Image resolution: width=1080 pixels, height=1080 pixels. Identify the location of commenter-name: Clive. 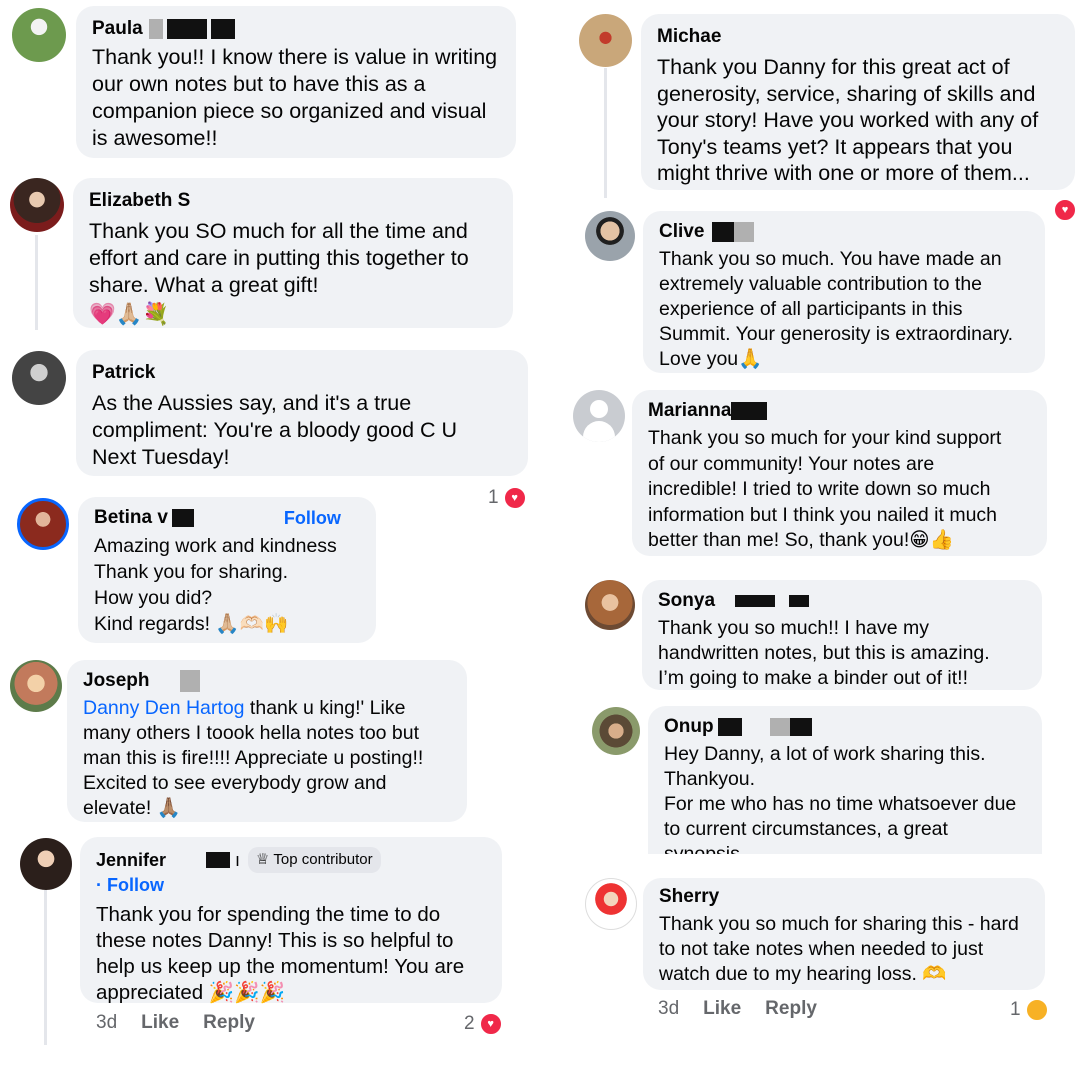
(844, 232).